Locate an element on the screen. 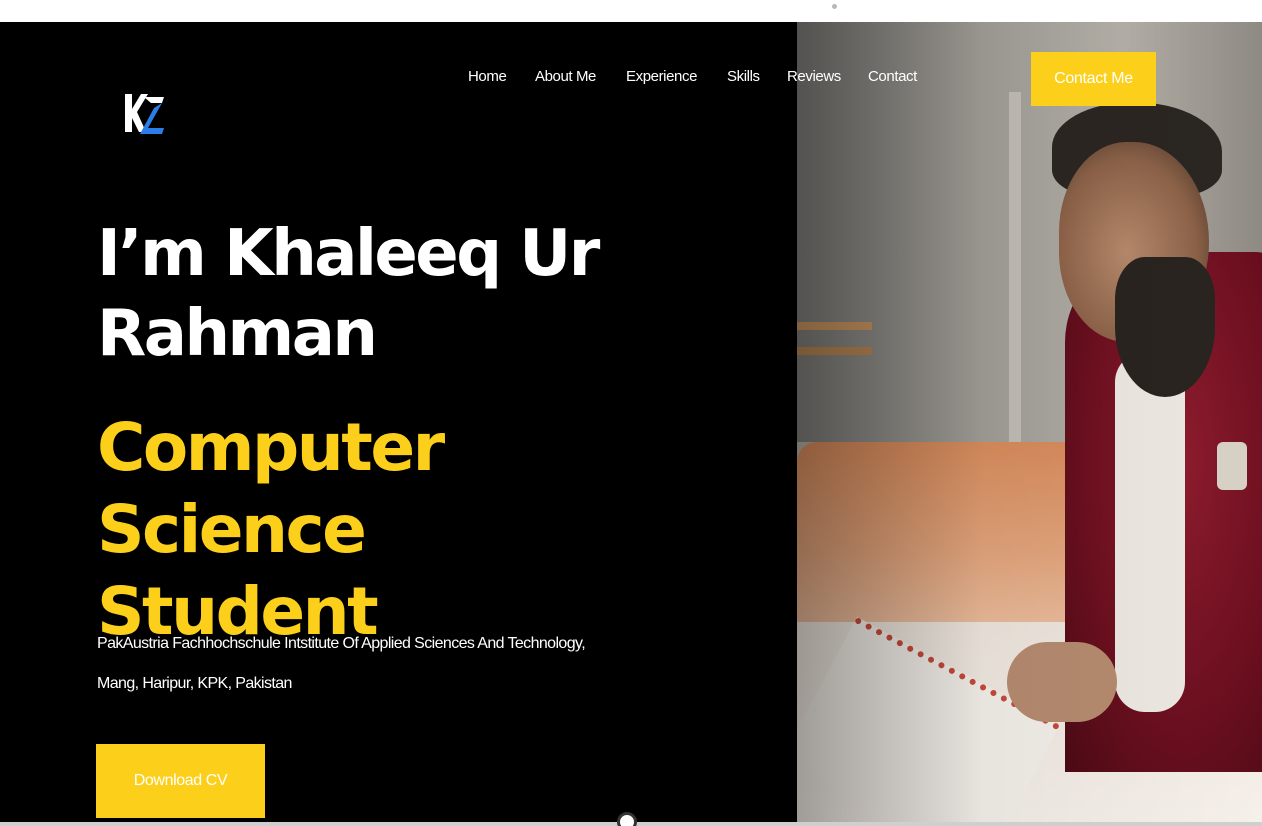  nav-home: Home is located at coordinates (487, 76).